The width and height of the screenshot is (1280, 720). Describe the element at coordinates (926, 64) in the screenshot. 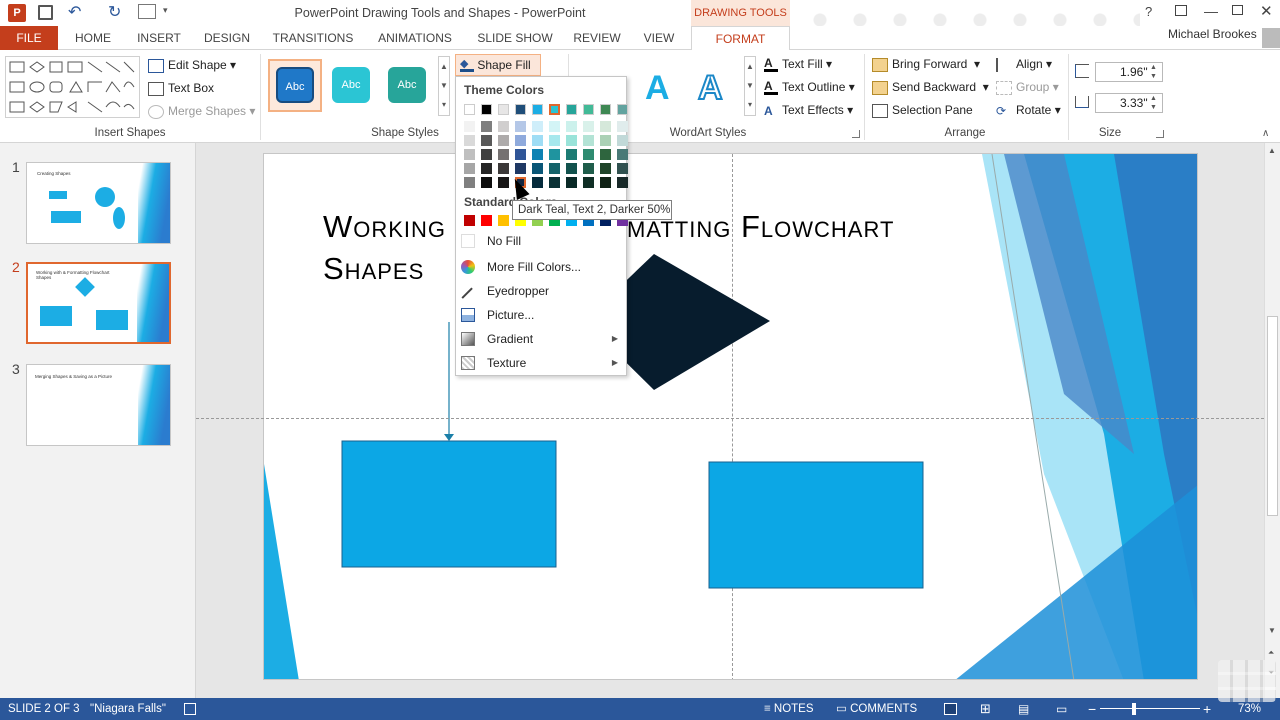

I see `bring-forward-button: Bring Forward ▾` at that location.